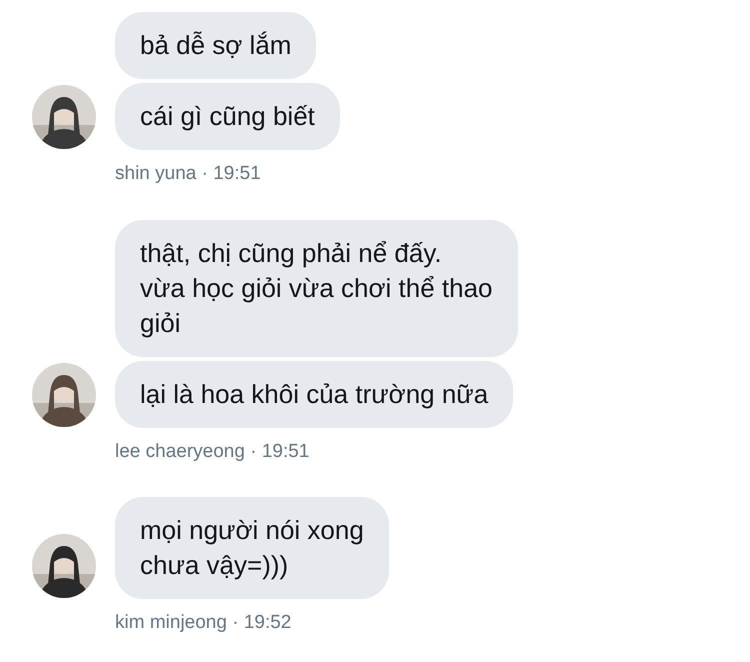 The image size is (750, 662). I want to click on sender-timestamp: lee chaeryeong · 19:51, so click(212, 451).